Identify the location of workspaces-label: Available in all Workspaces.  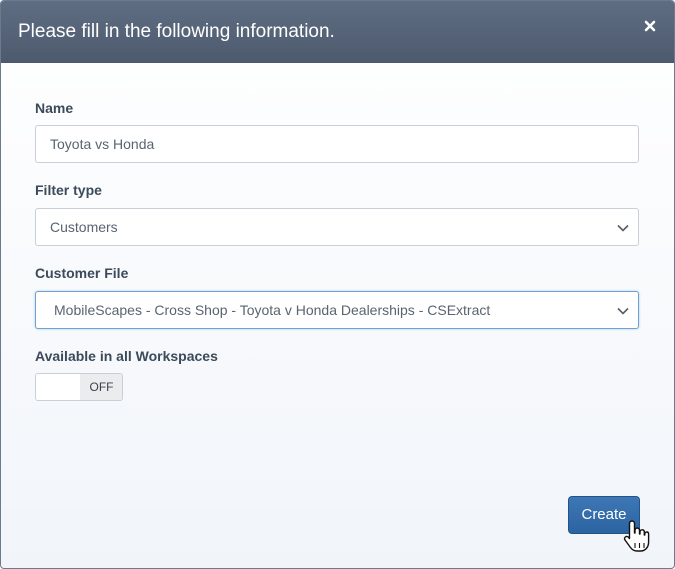
(126, 356).